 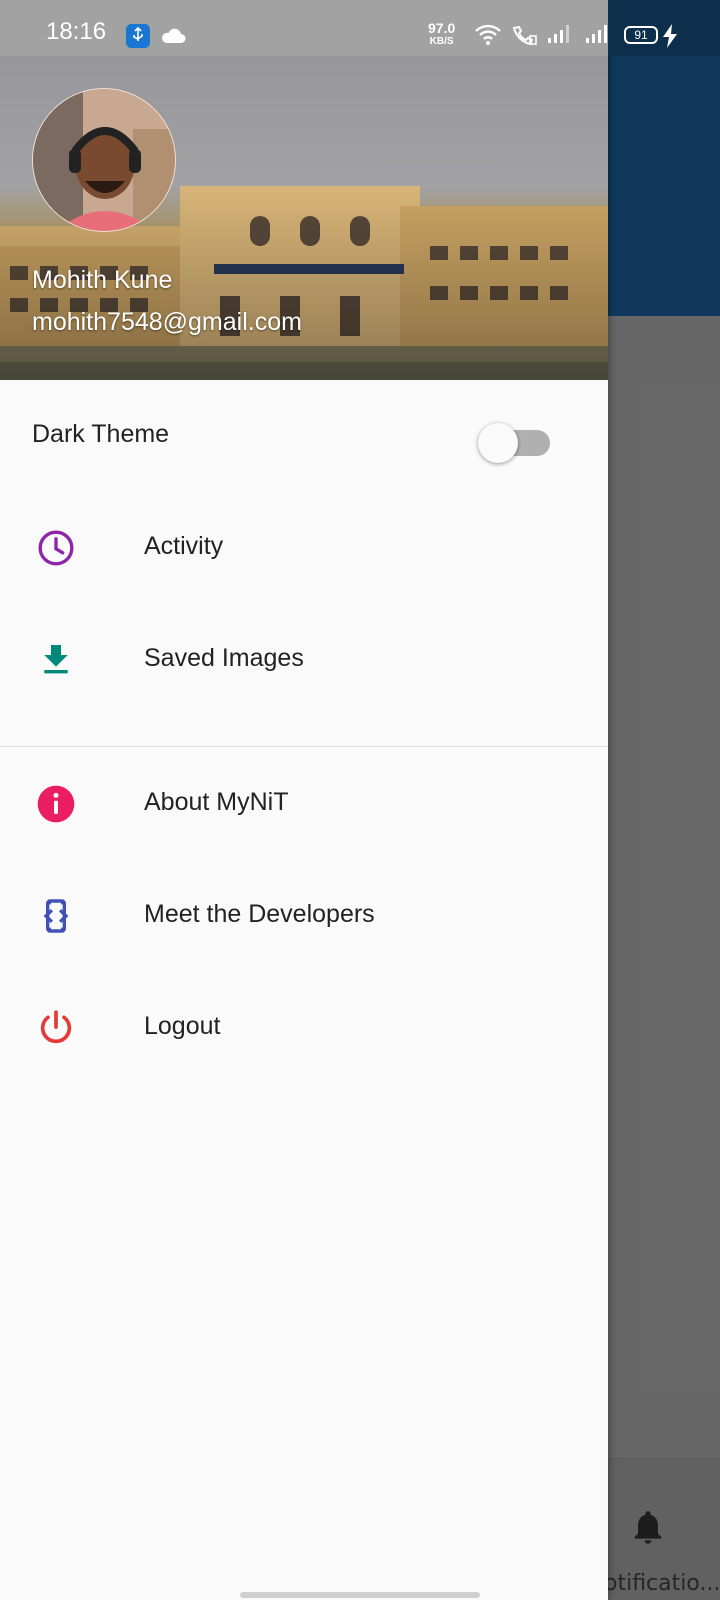 What do you see at coordinates (56, 548) in the screenshot?
I see `clock-icon` at bounding box center [56, 548].